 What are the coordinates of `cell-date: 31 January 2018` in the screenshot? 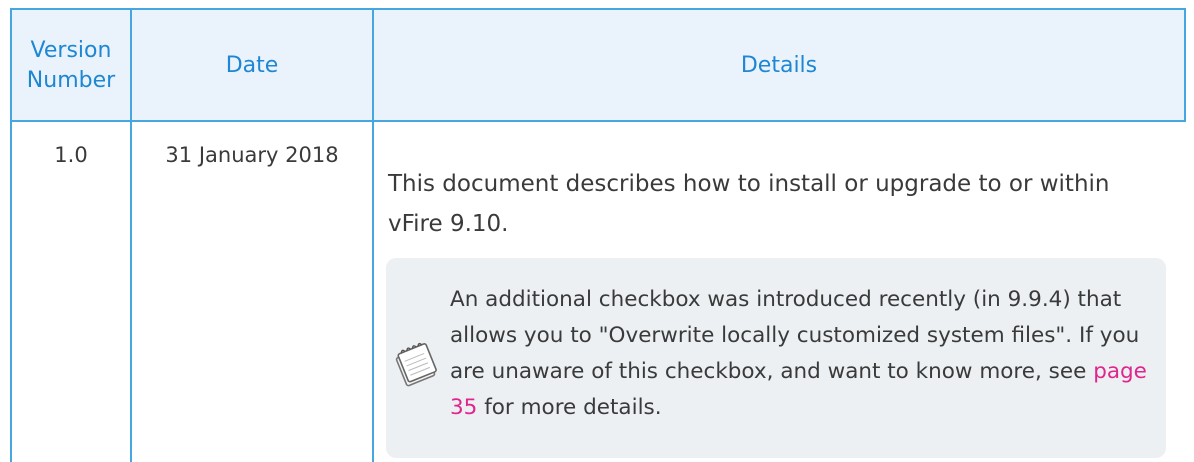 It's located at (252, 155).